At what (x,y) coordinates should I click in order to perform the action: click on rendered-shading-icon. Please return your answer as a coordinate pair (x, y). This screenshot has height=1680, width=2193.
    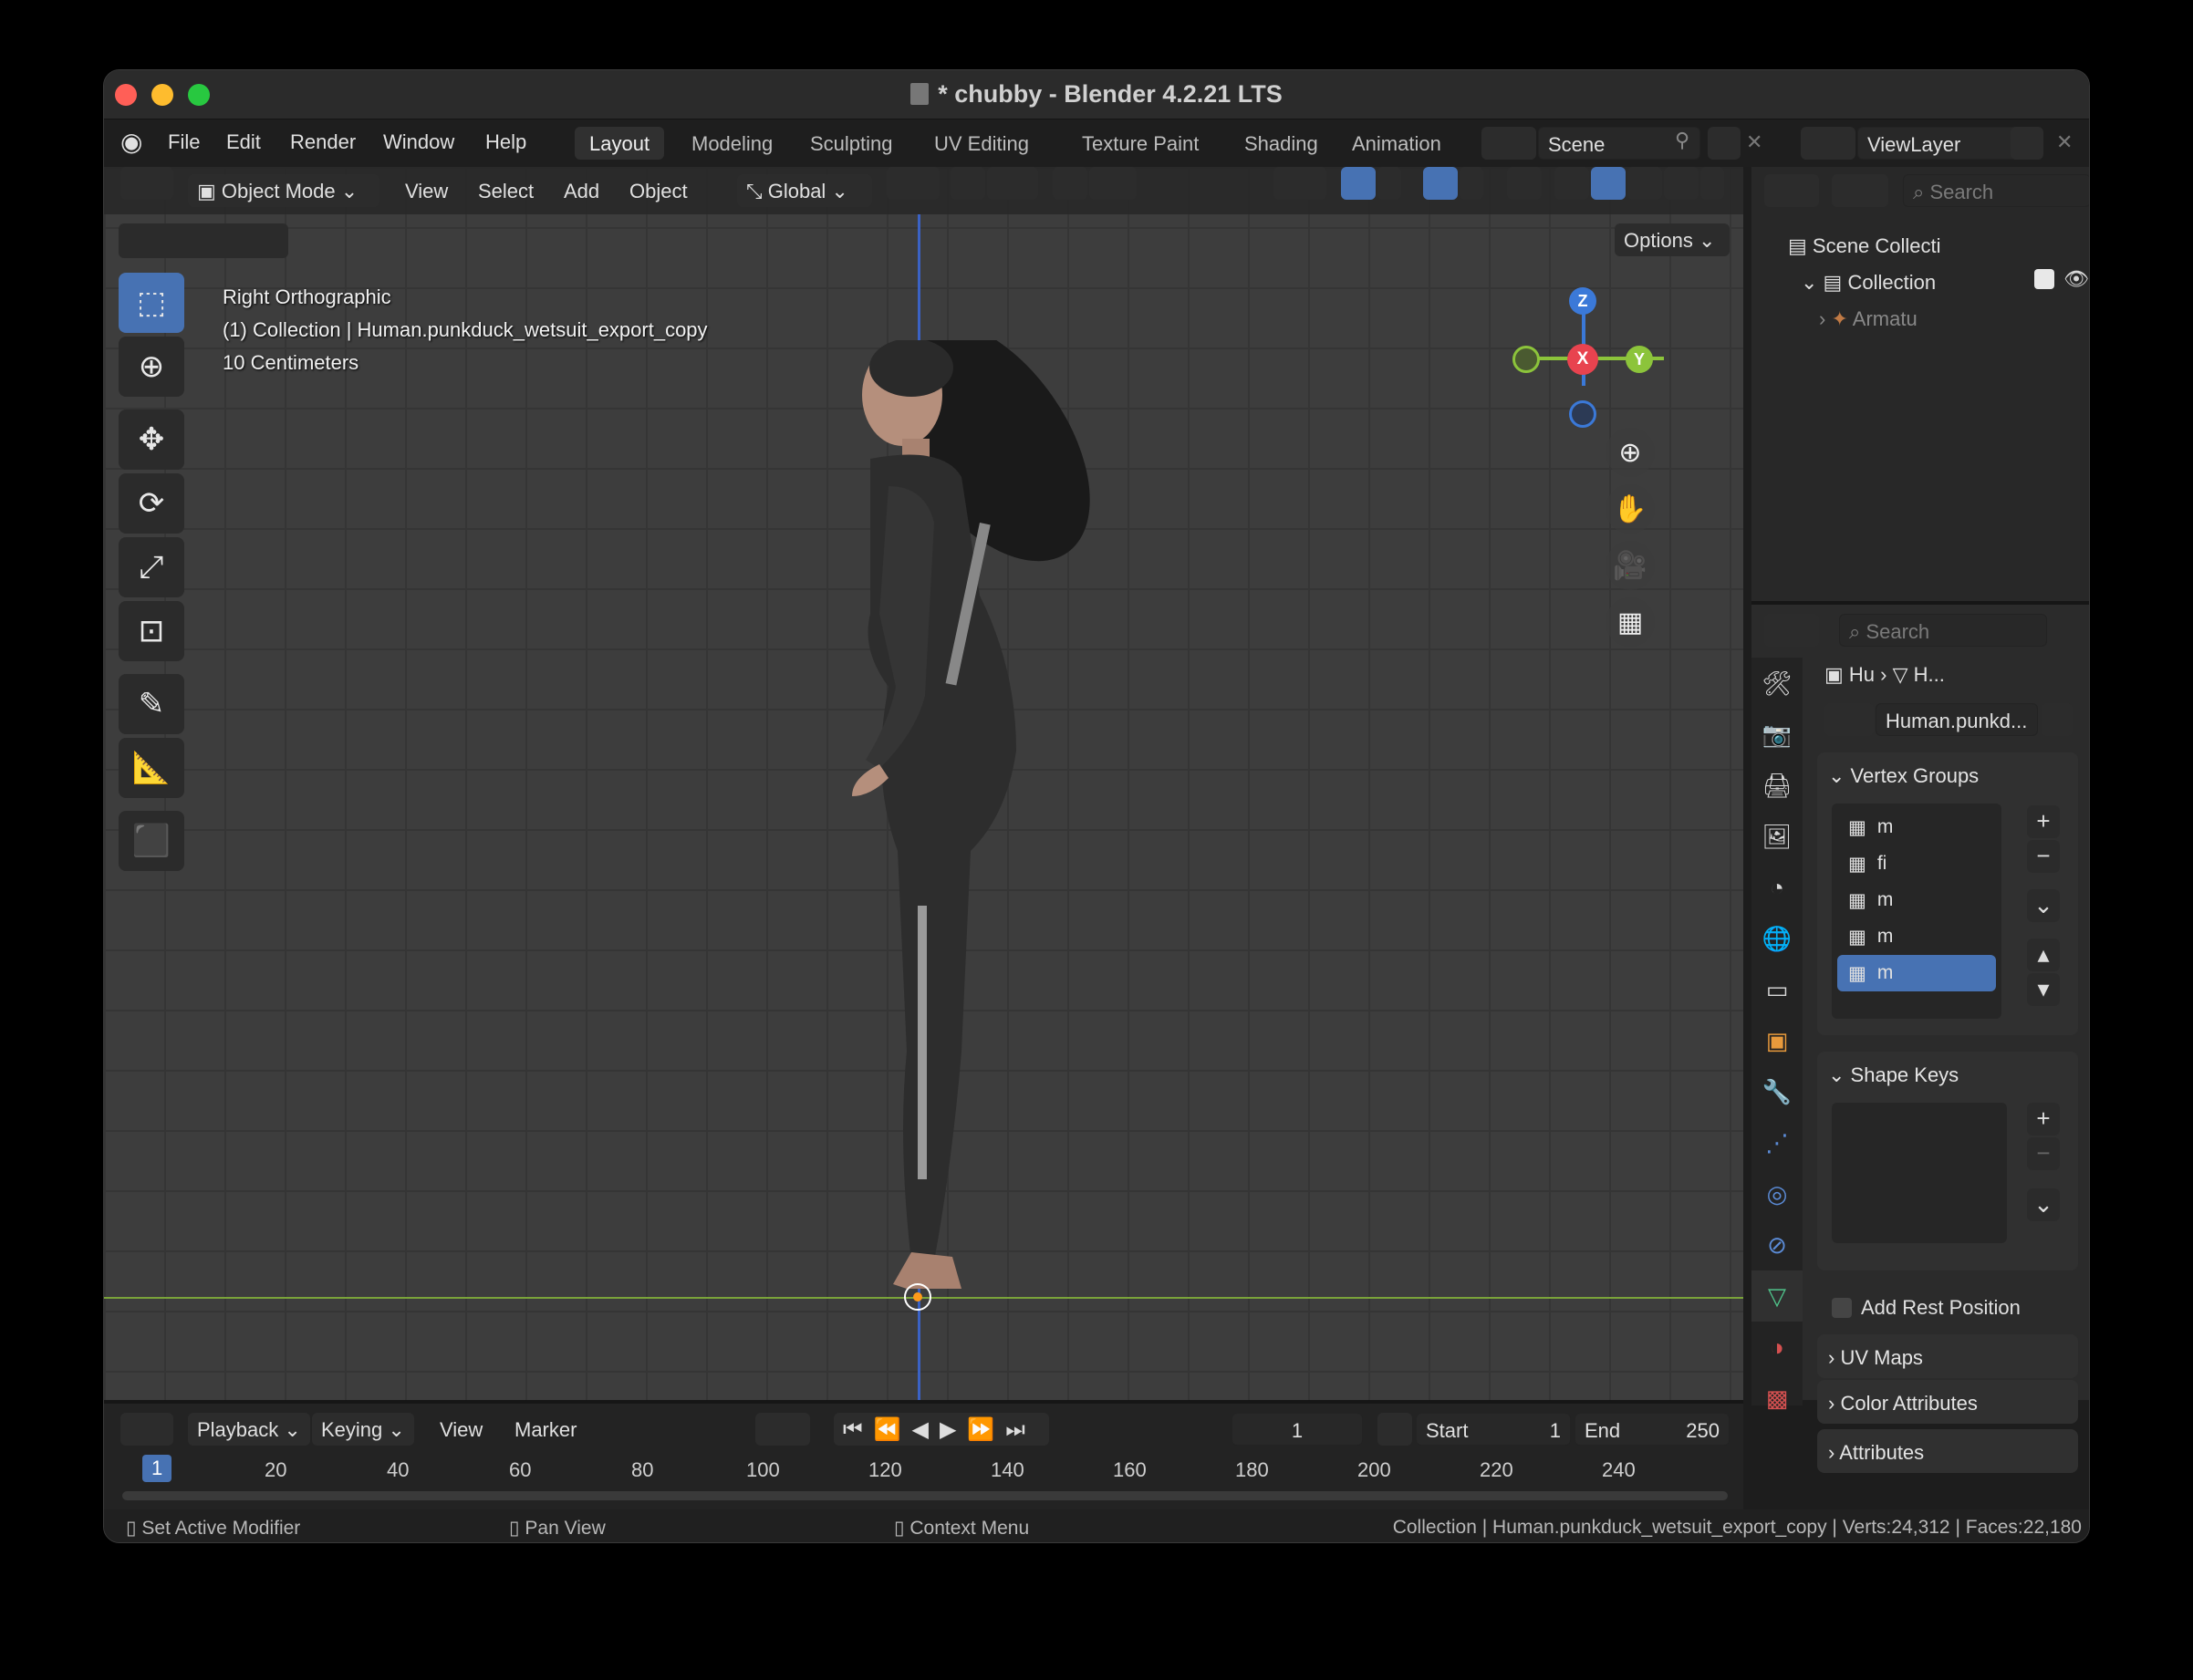
    Looking at the image, I should click on (1681, 183).